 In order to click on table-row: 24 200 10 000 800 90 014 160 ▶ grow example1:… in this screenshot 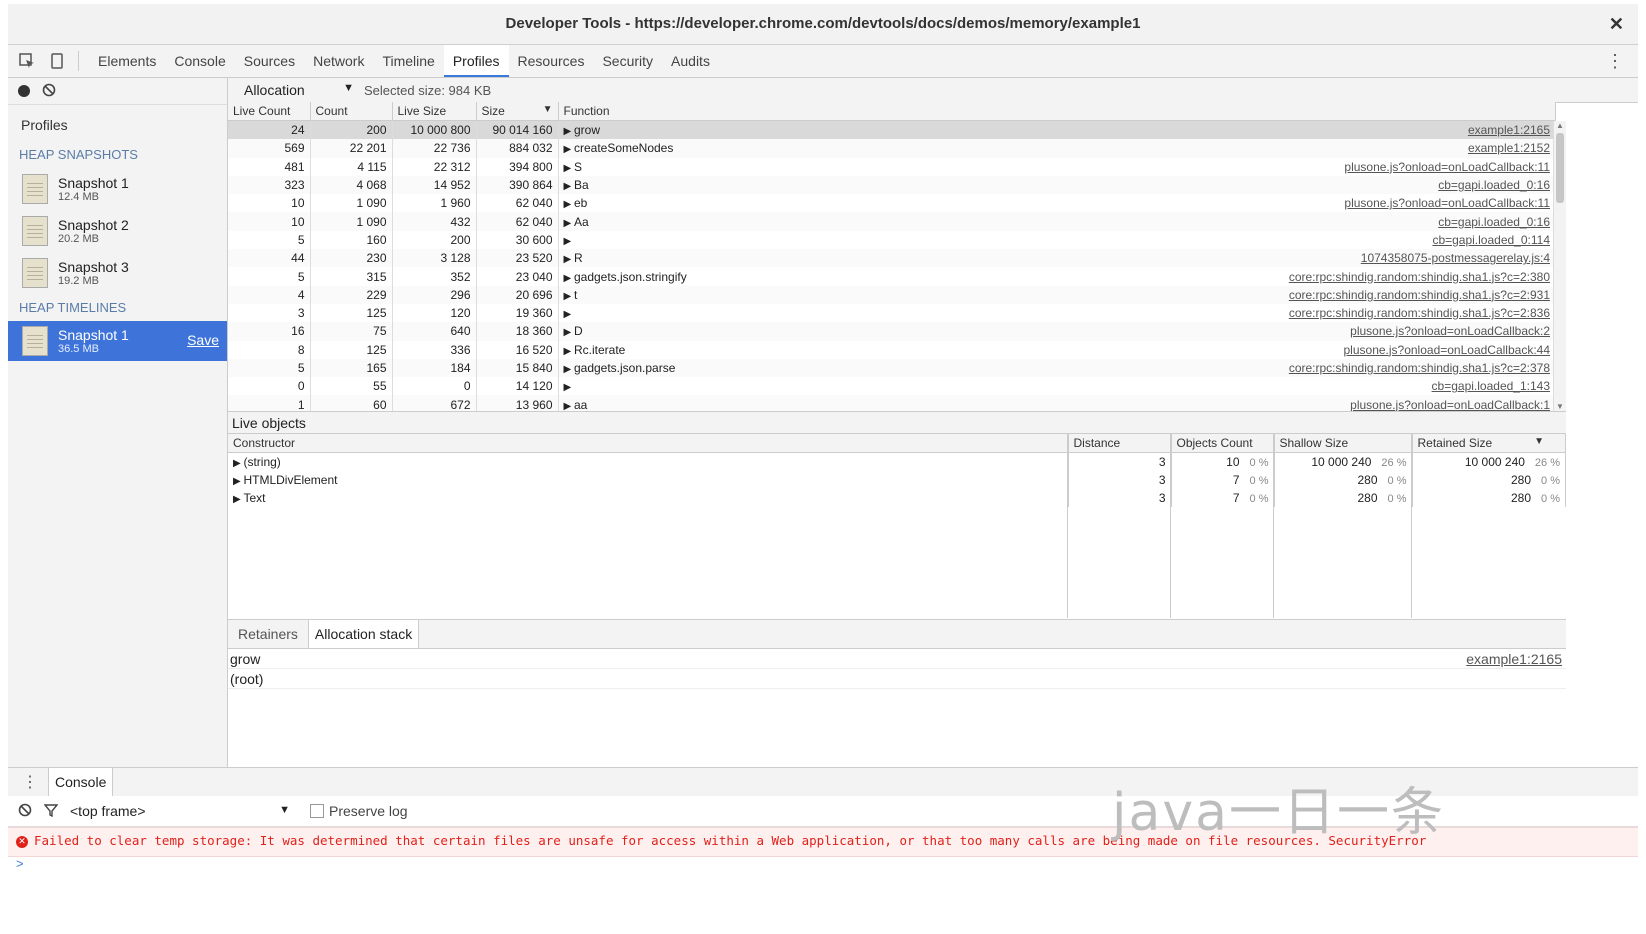, I will do `click(892, 130)`.